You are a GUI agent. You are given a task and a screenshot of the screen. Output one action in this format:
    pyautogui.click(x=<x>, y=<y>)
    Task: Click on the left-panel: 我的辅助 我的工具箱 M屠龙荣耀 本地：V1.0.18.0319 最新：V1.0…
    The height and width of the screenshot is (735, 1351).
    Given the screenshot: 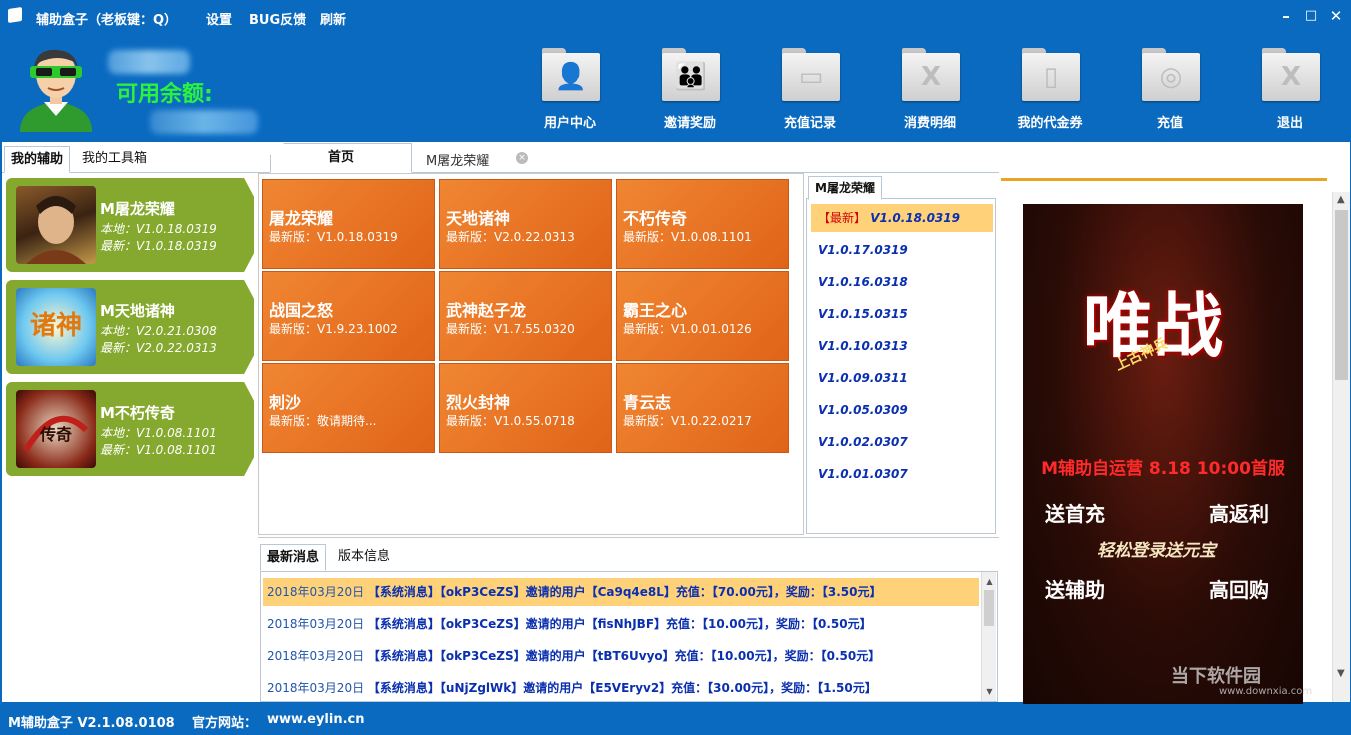 What is the action you would take?
    pyautogui.click(x=130, y=422)
    